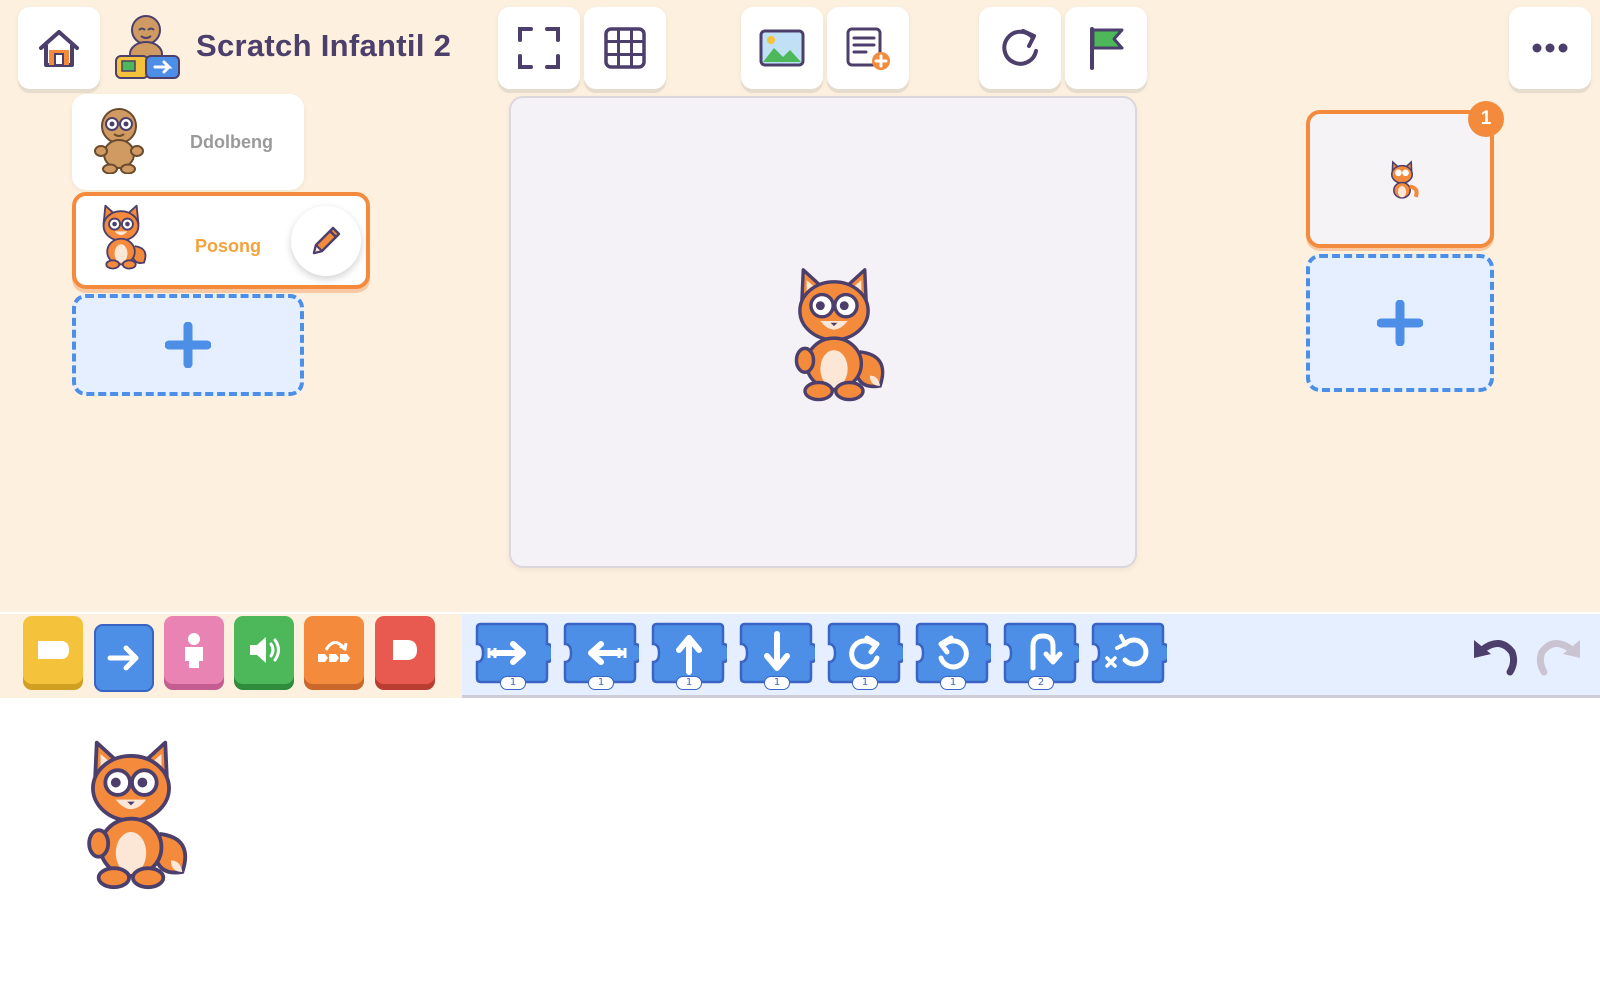  I want to click on posong-stage-sprite, so click(834, 333).